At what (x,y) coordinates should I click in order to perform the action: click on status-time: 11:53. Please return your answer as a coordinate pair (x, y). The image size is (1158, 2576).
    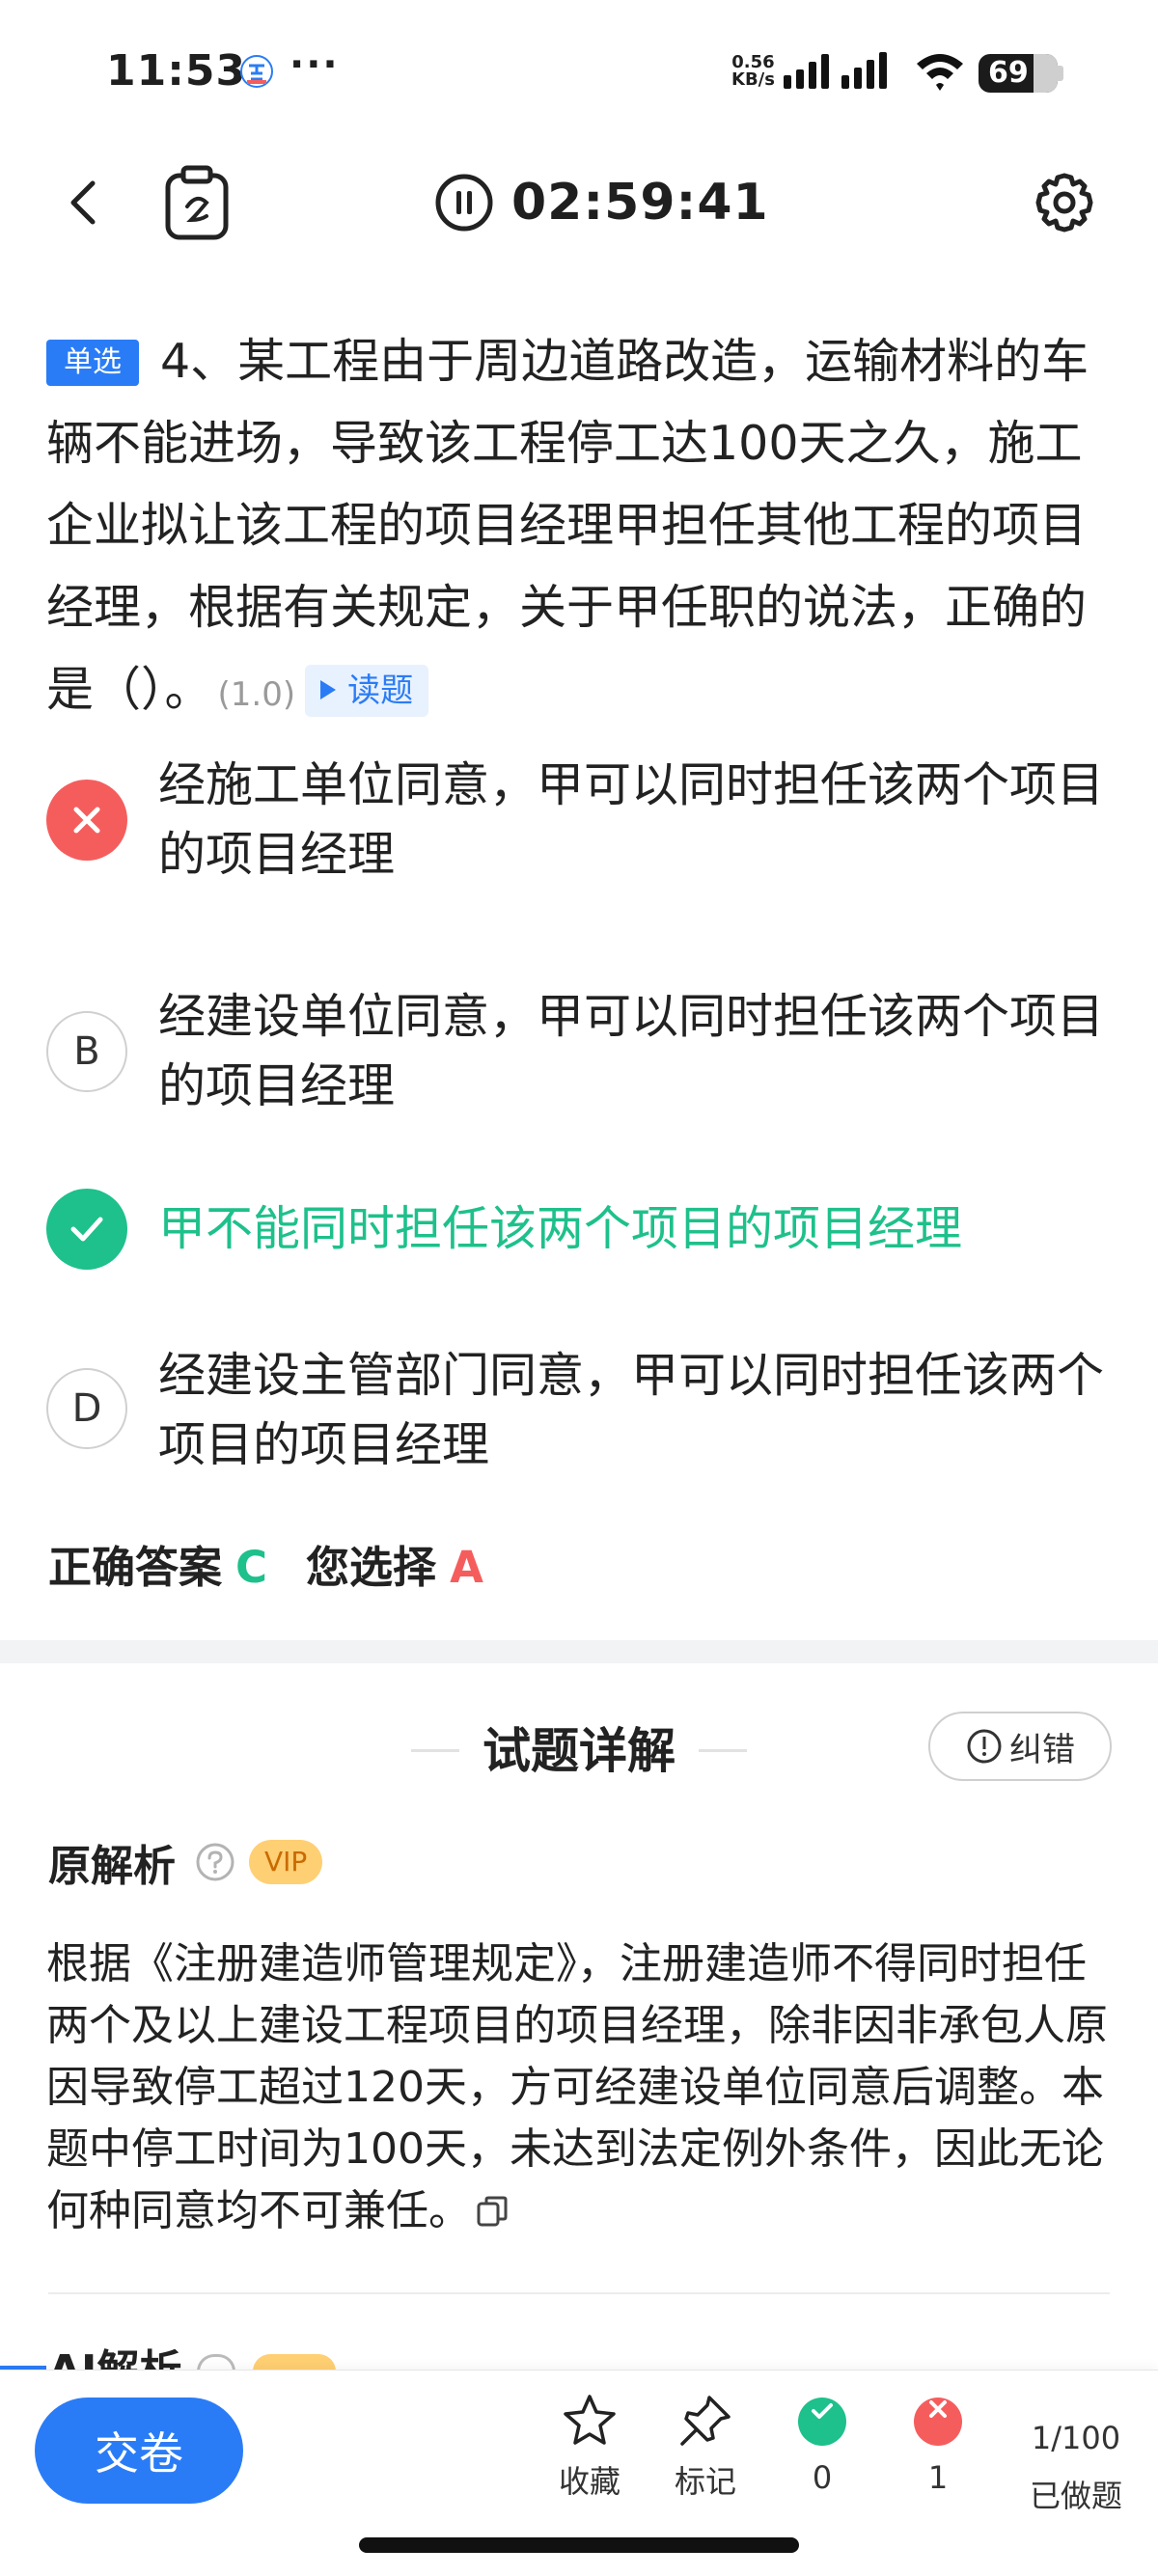
    Looking at the image, I should click on (176, 71).